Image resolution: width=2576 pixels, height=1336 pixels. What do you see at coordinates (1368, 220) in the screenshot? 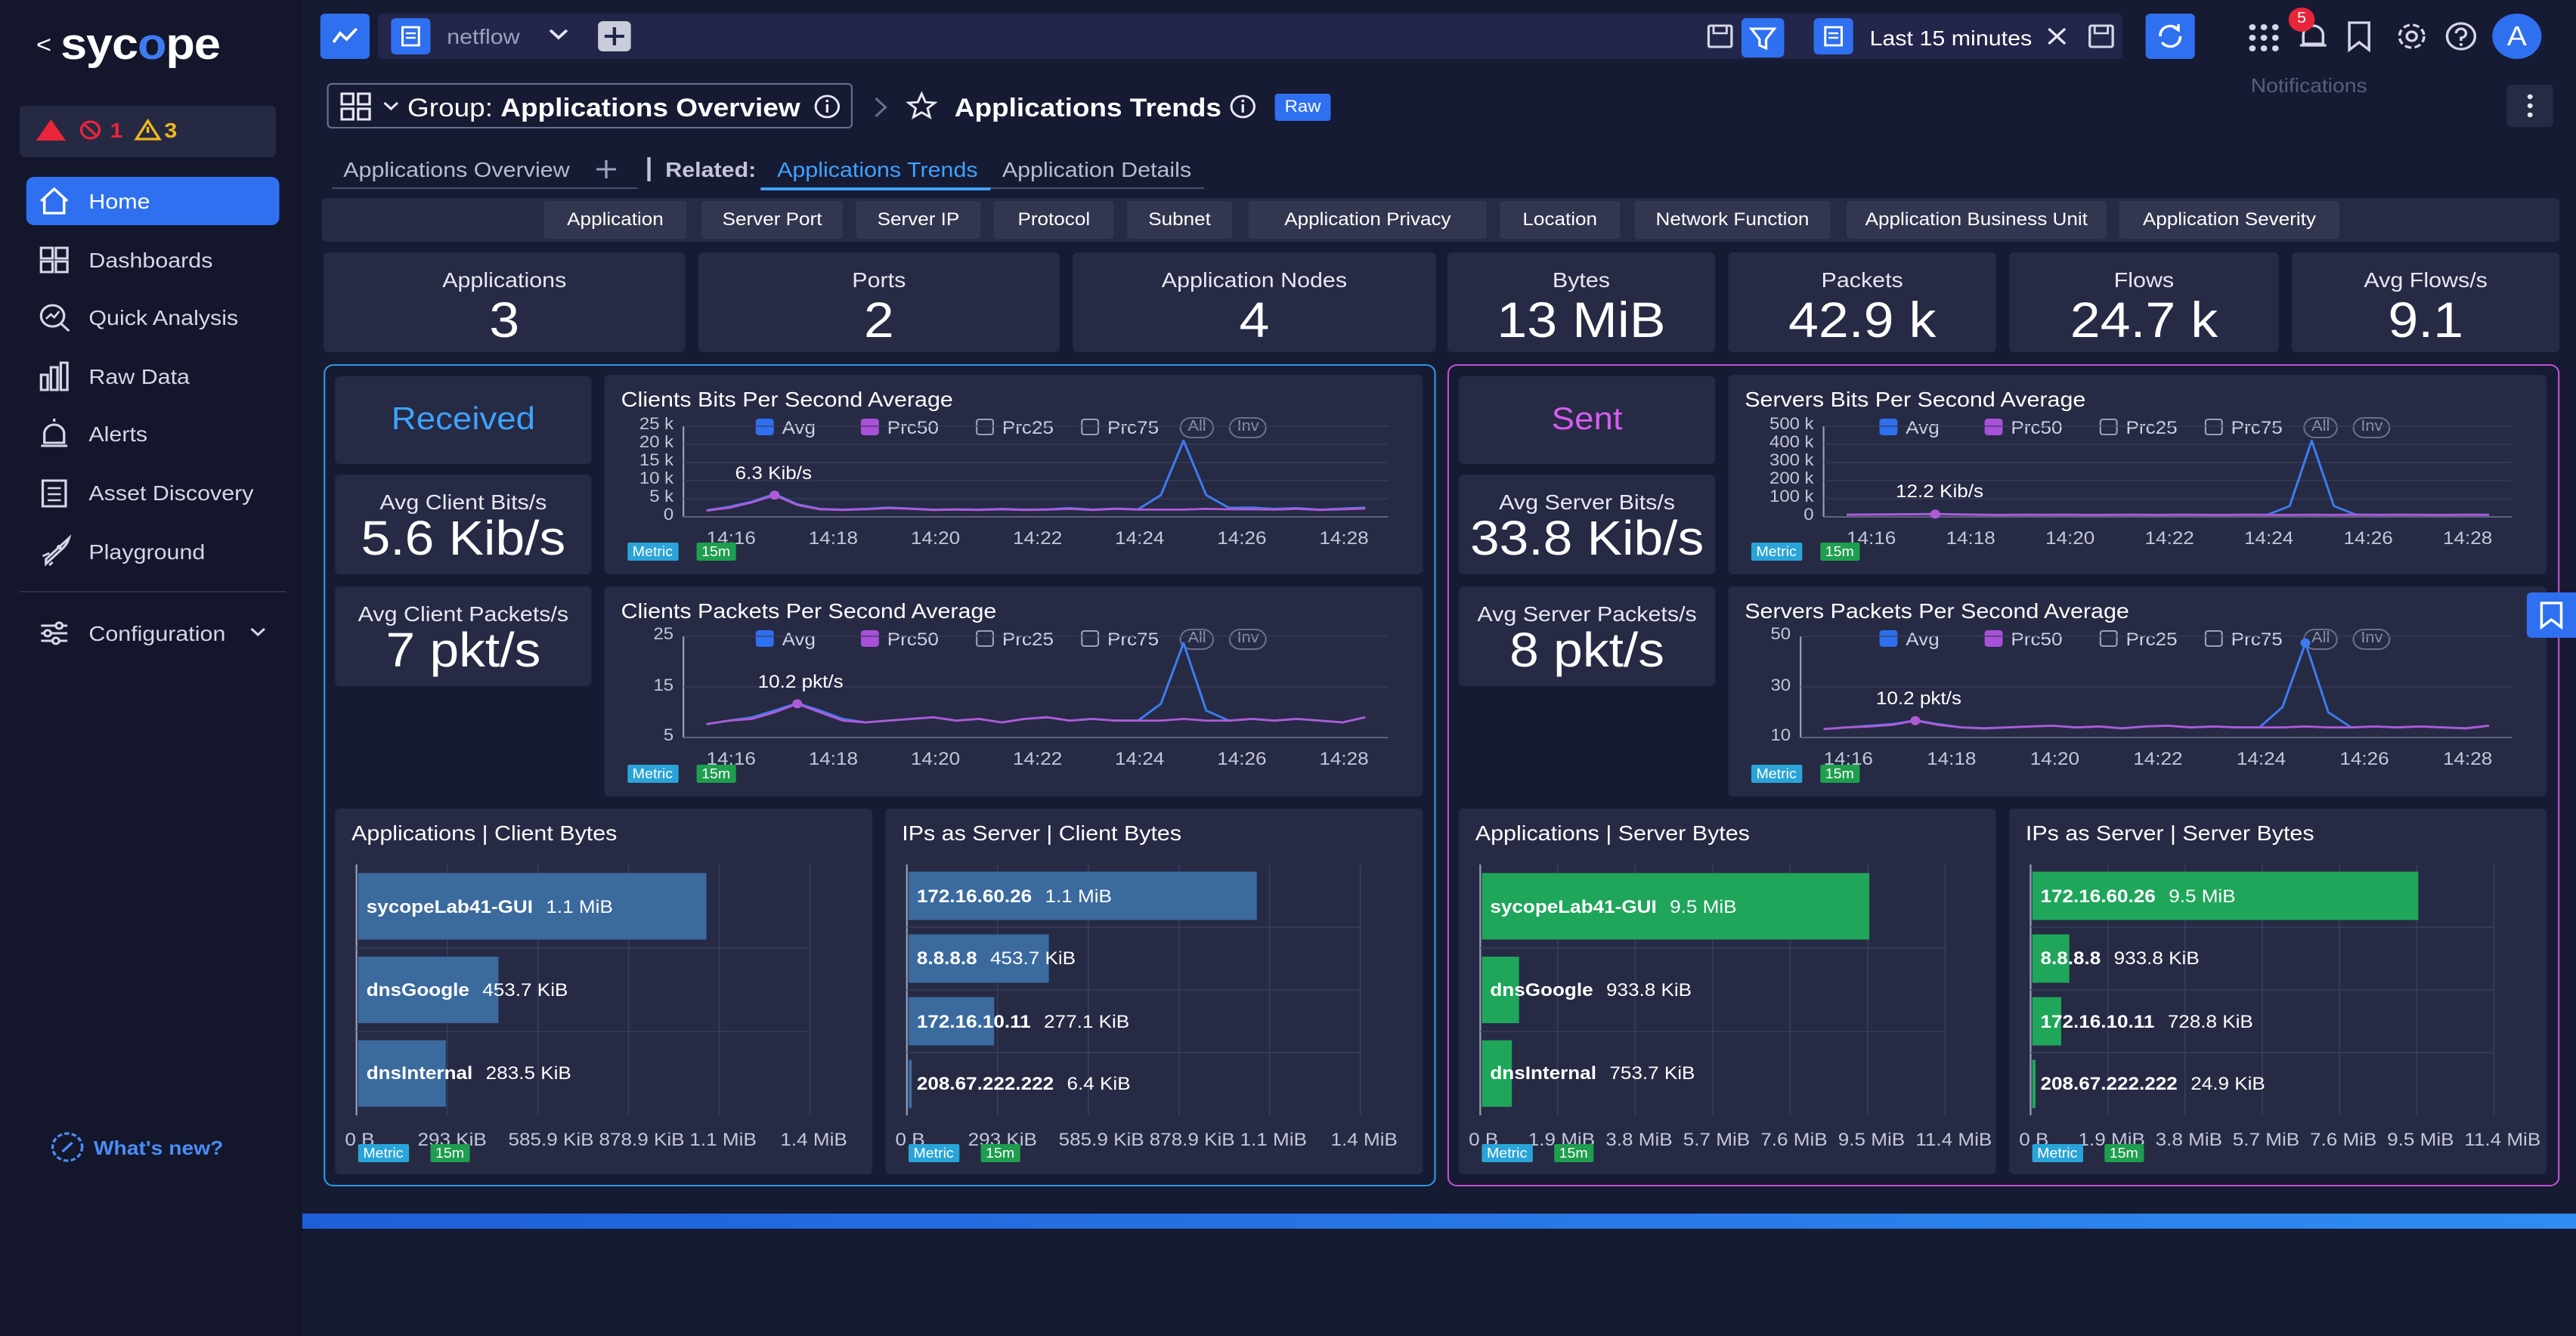
I see `filter-application-privacy: Application Privacy` at bounding box center [1368, 220].